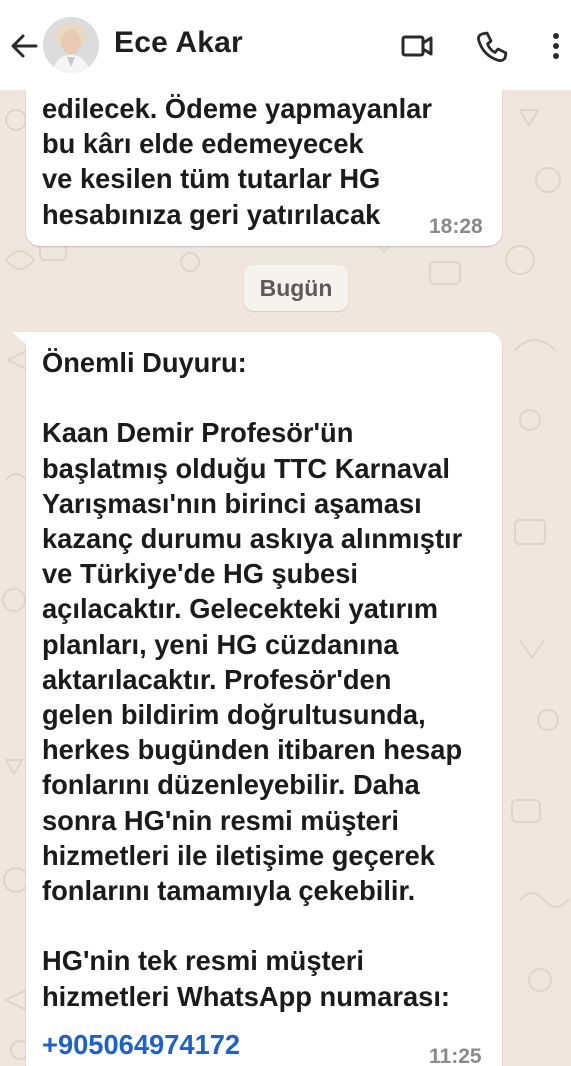  Describe the element at coordinates (141, 1044) in the screenshot. I see `phone-number-link: +905064974172` at that location.